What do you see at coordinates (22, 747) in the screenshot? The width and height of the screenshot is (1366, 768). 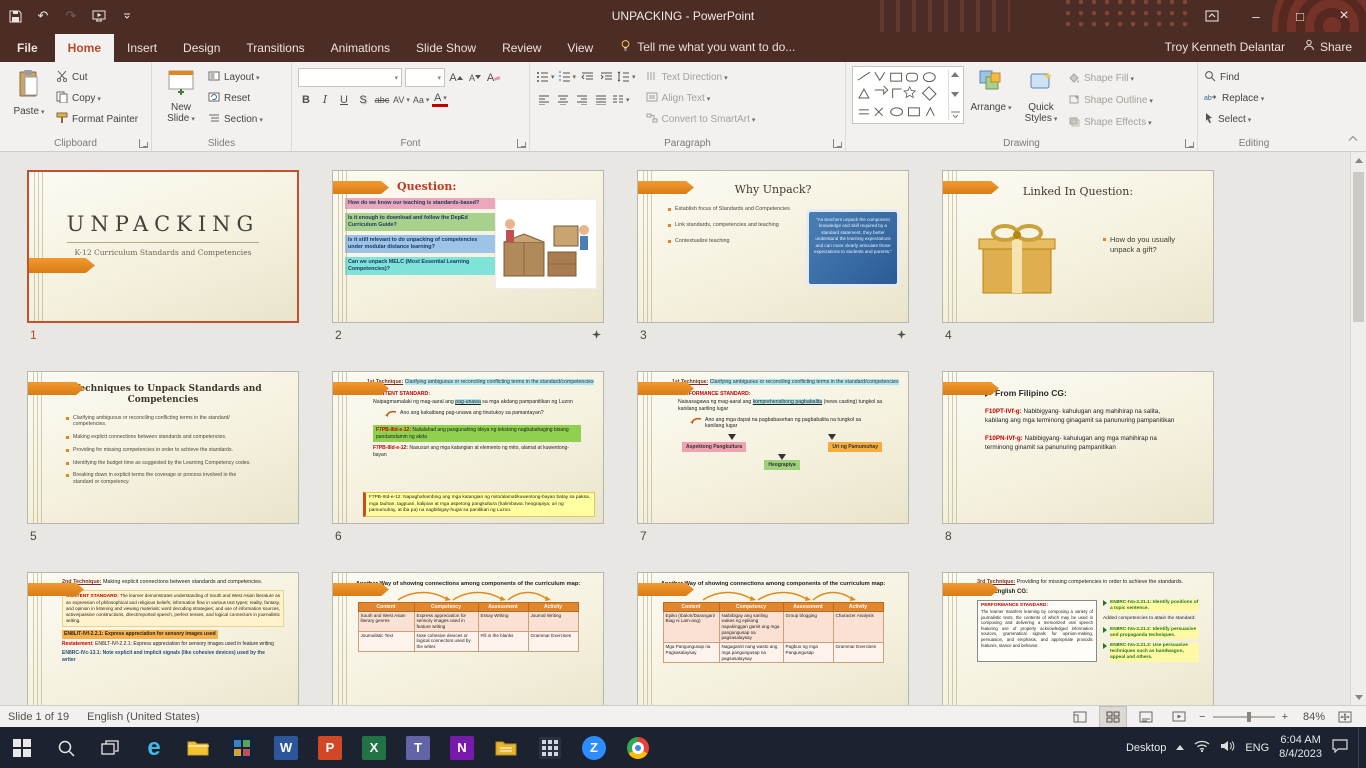 I see `start-button` at bounding box center [22, 747].